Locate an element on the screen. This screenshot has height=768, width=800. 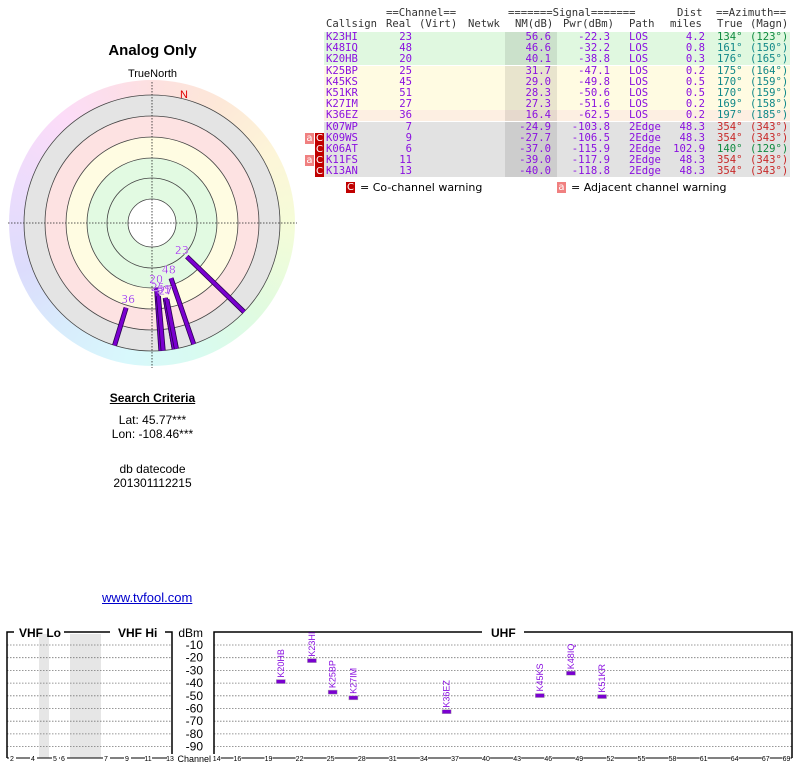
path: 2Edge is located at coordinates (645, 137).